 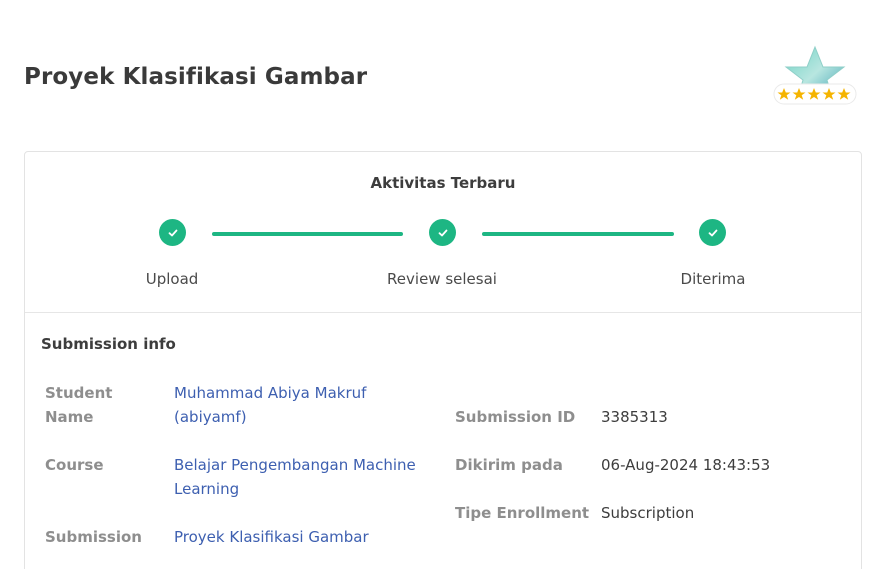 I want to click on divider, so click(x=443, y=312).